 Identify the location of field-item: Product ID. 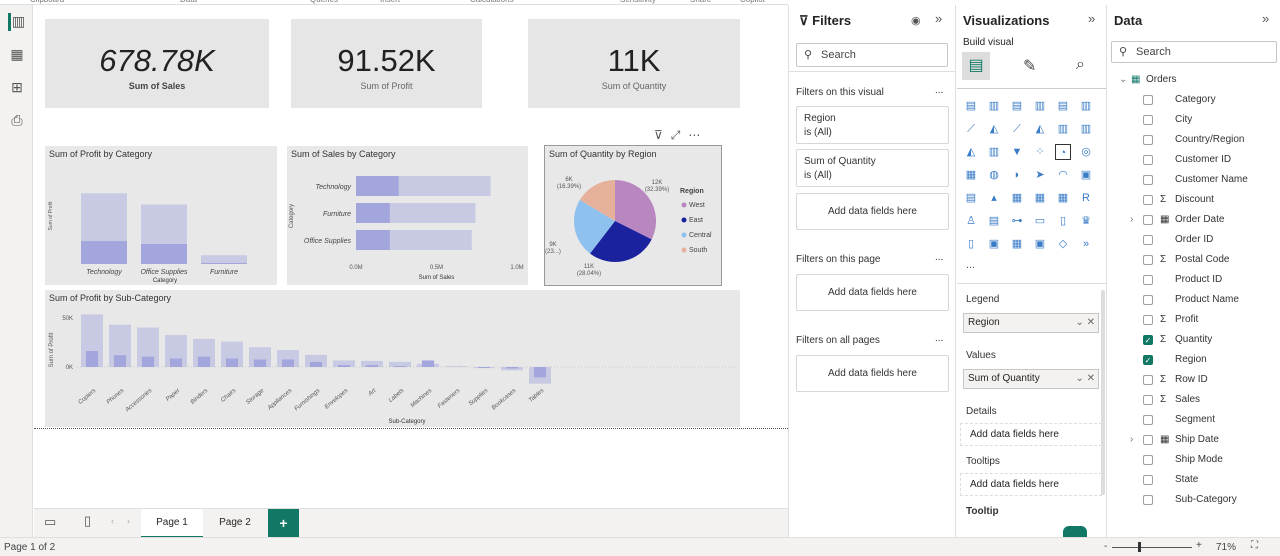
(1194, 280).